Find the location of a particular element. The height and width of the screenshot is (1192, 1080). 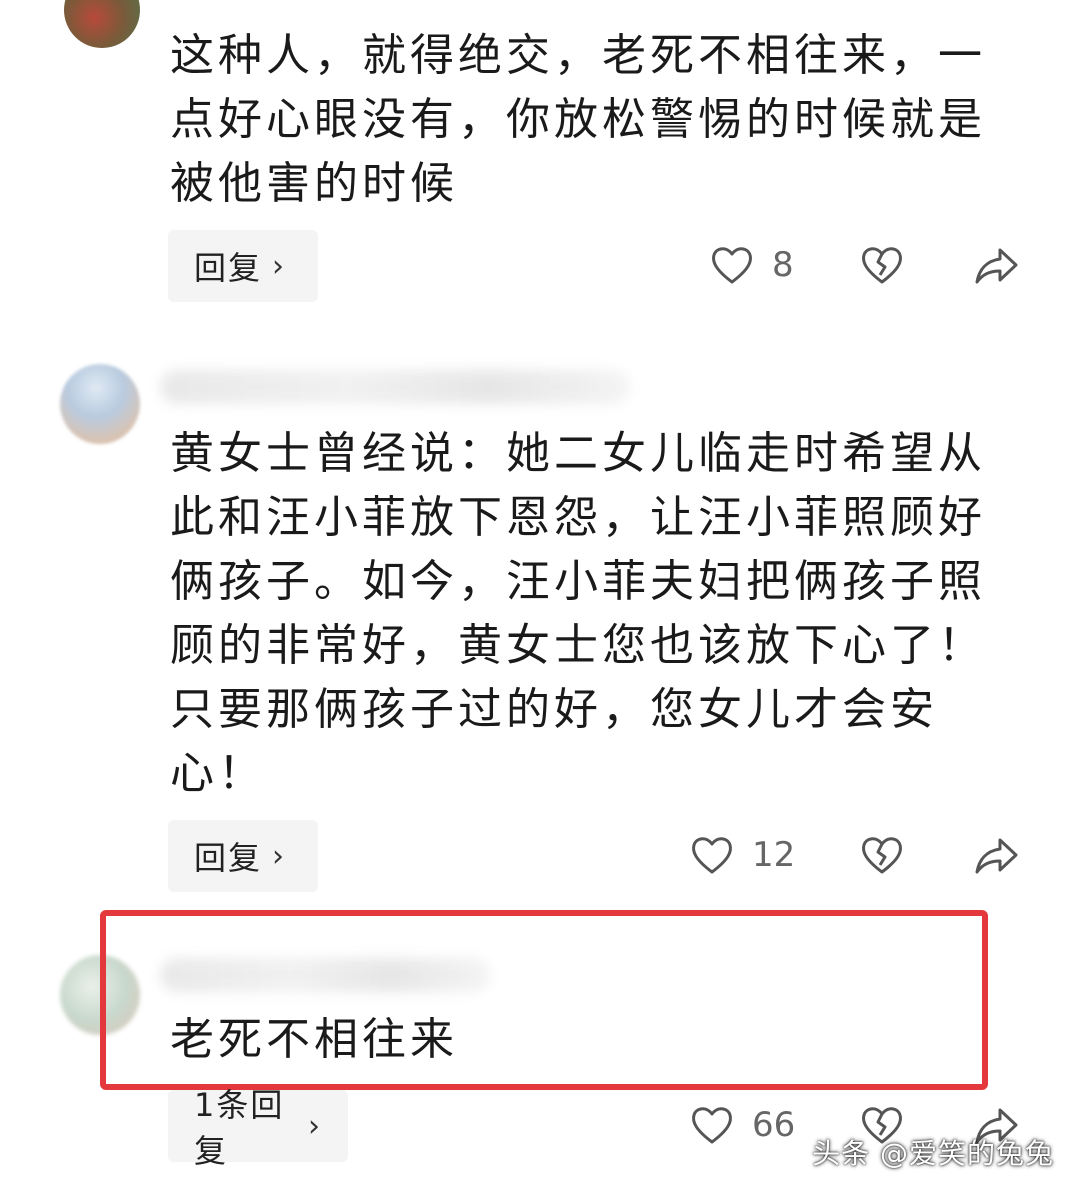

watermark: 头条 @爱笑的兔兔 is located at coordinates (933, 1153).